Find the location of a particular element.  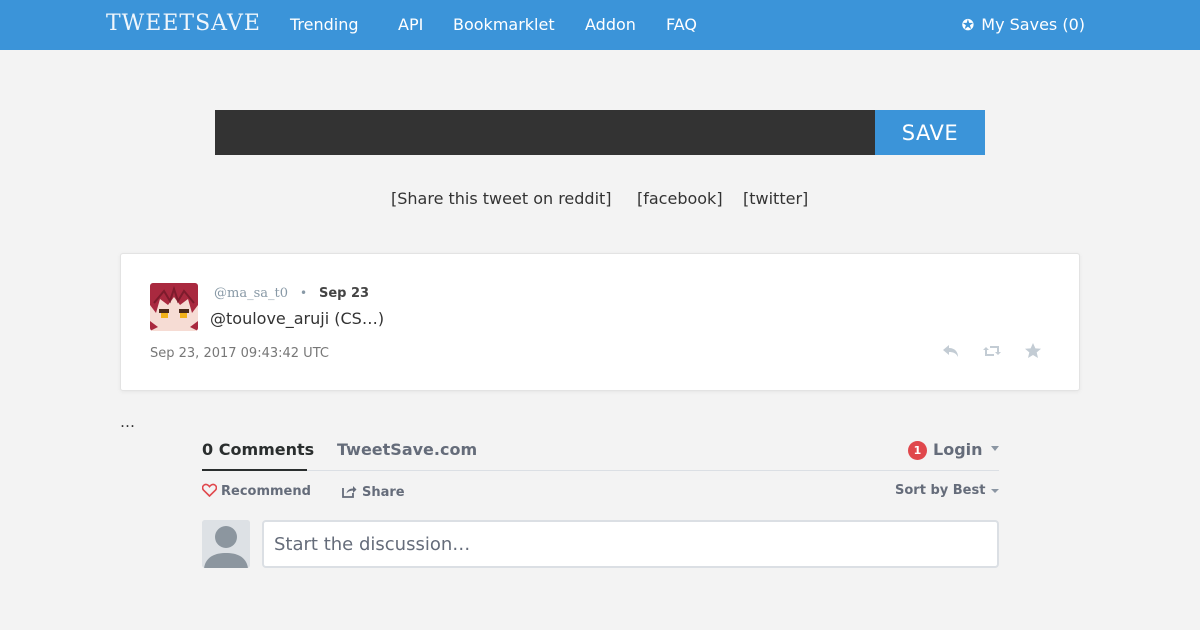

favorite-icon is located at coordinates (1033, 351).